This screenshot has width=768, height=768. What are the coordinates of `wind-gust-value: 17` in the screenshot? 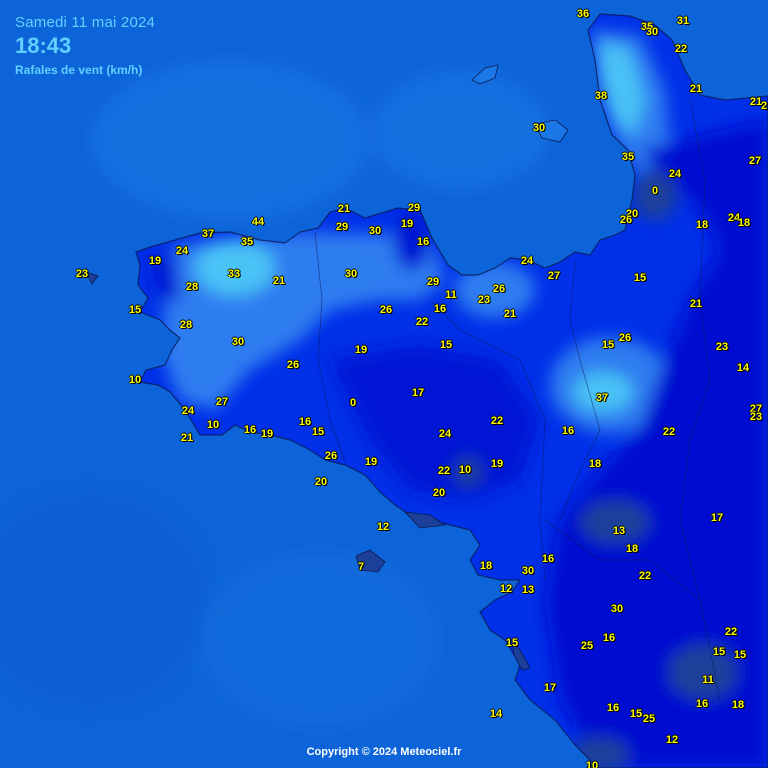 It's located at (550, 688).